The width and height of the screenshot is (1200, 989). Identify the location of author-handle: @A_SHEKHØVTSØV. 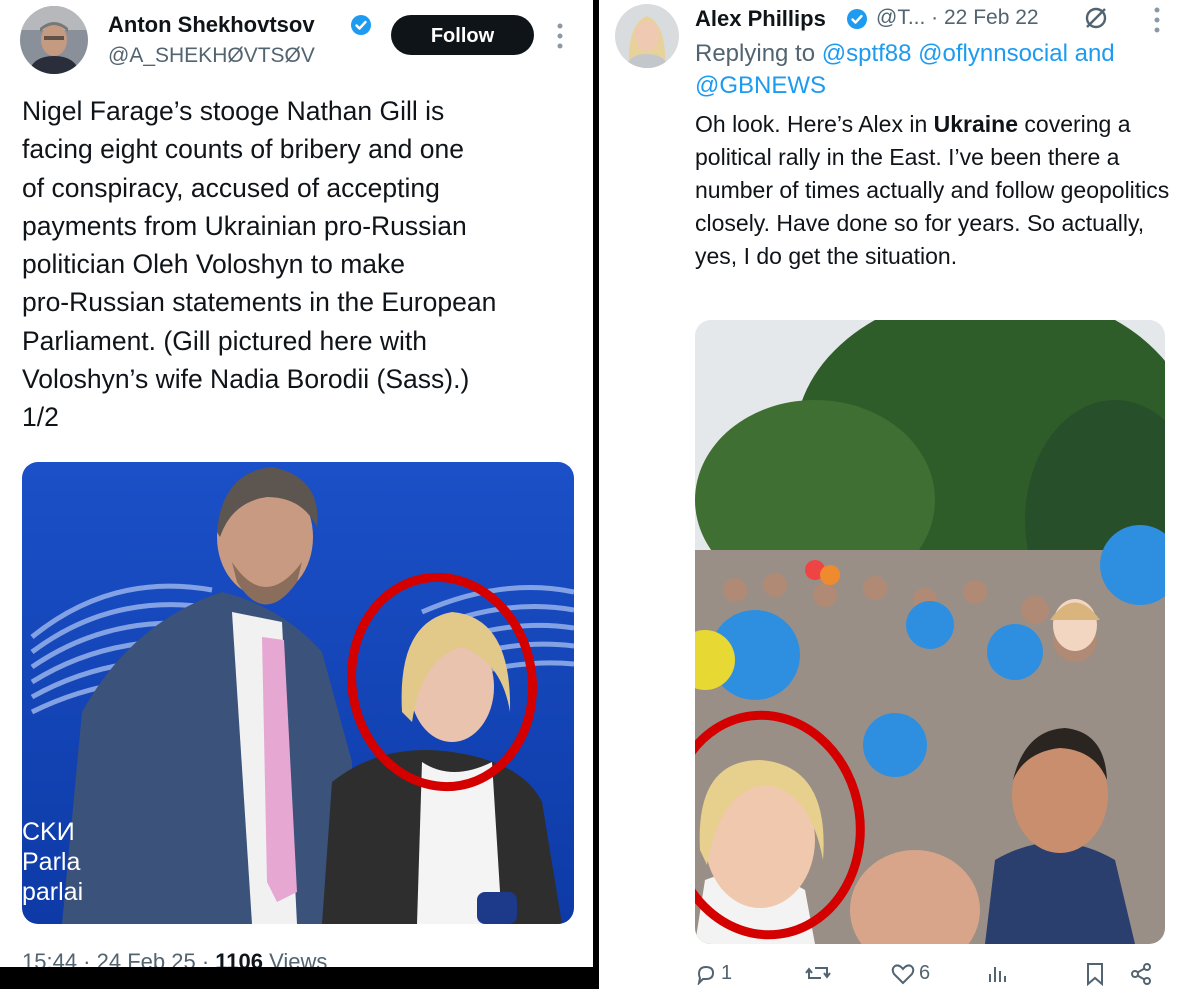
(211, 56).